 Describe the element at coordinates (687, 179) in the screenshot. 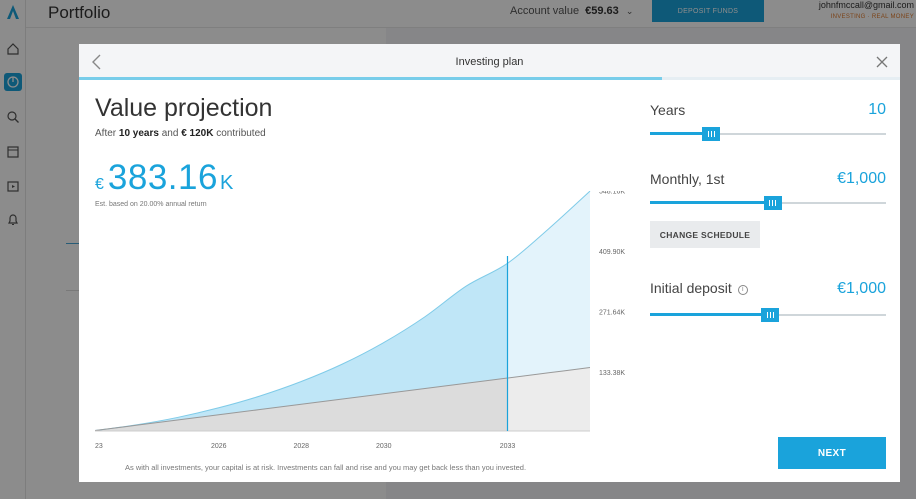

I see `monthly-label: Monthly, 1st` at that location.